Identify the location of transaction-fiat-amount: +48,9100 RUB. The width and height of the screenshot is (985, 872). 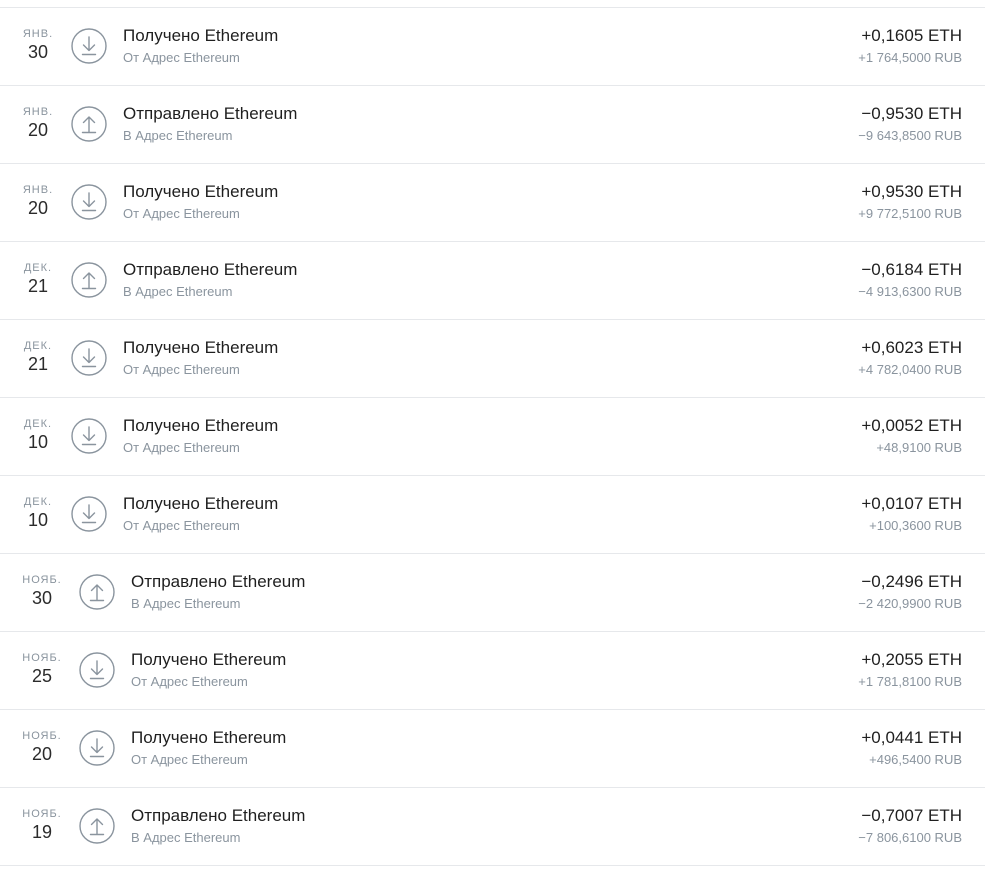
(919, 447).